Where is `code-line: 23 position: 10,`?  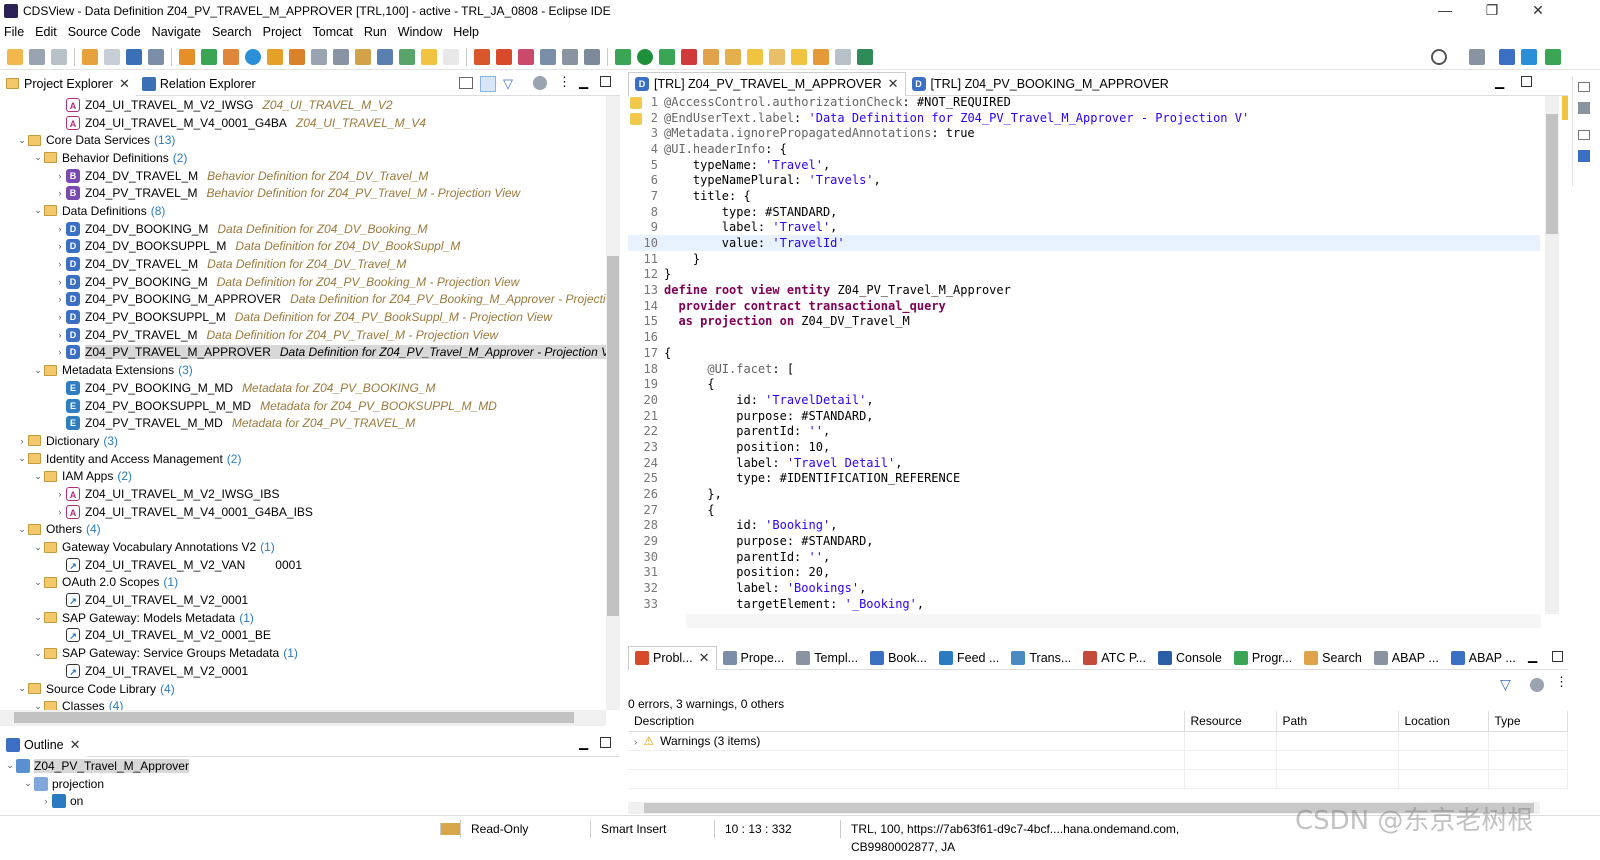 code-line: 23 position: 10, is located at coordinates (1084, 447).